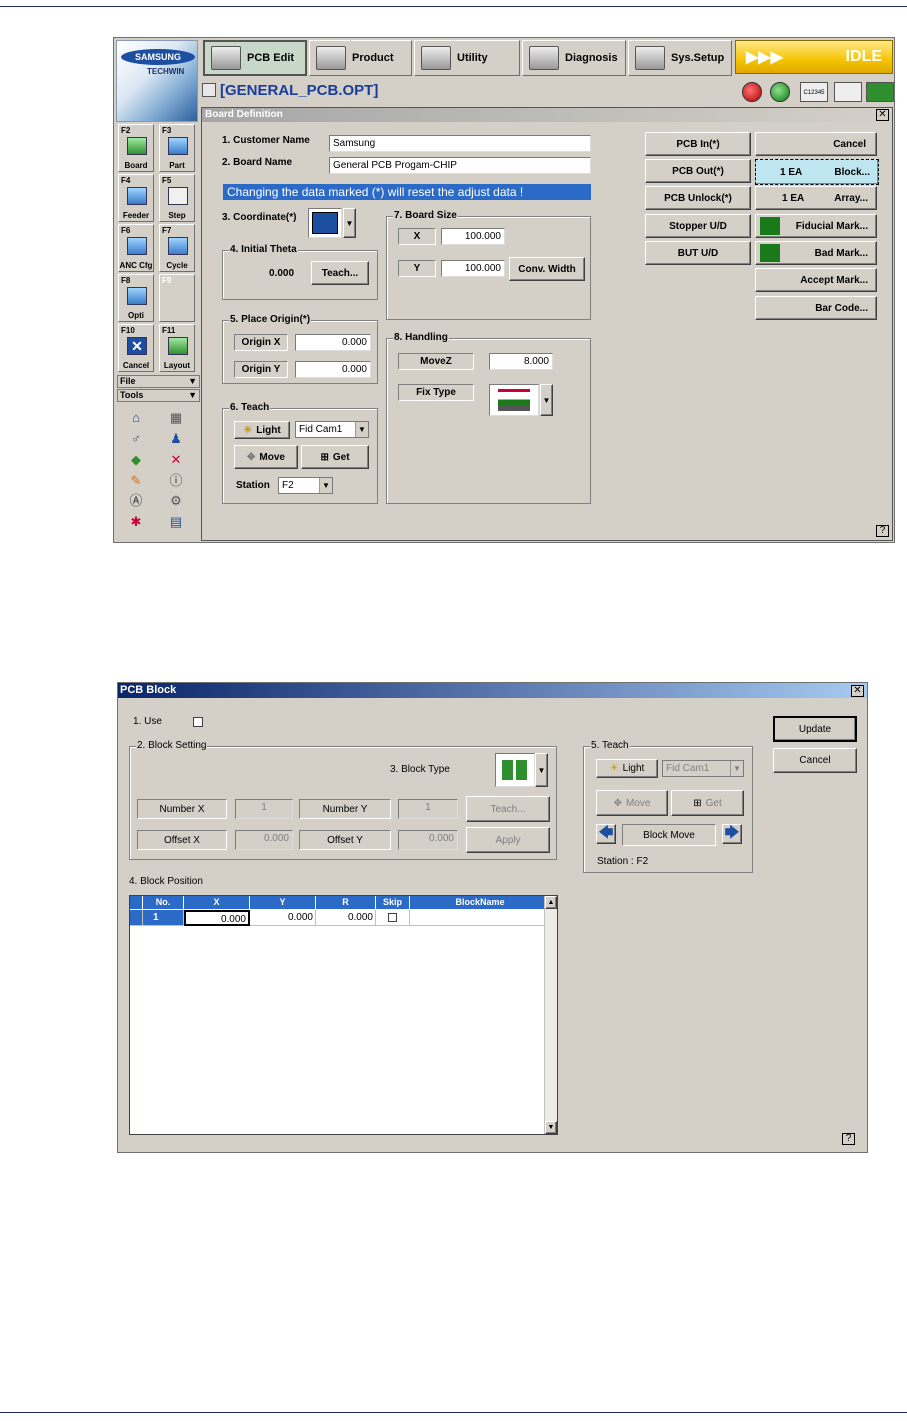  What do you see at coordinates (882, 115) in the screenshot?
I see `panel-close-button: ✕` at bounding box center [882, 115].